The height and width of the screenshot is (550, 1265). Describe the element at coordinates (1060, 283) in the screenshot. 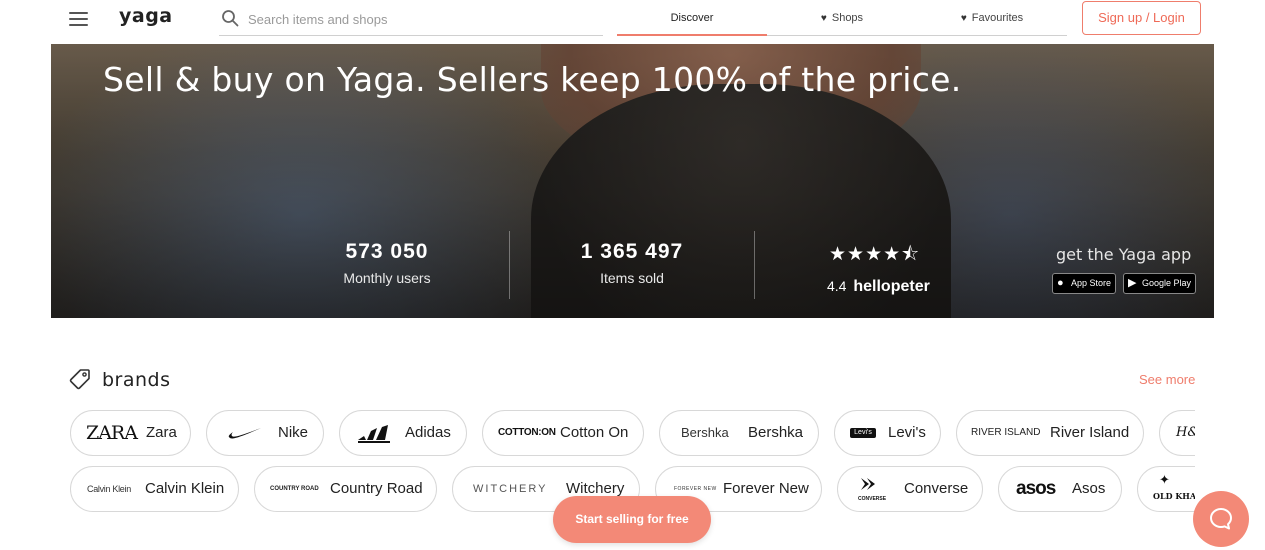

I see `apple-icon: ●` at that location.